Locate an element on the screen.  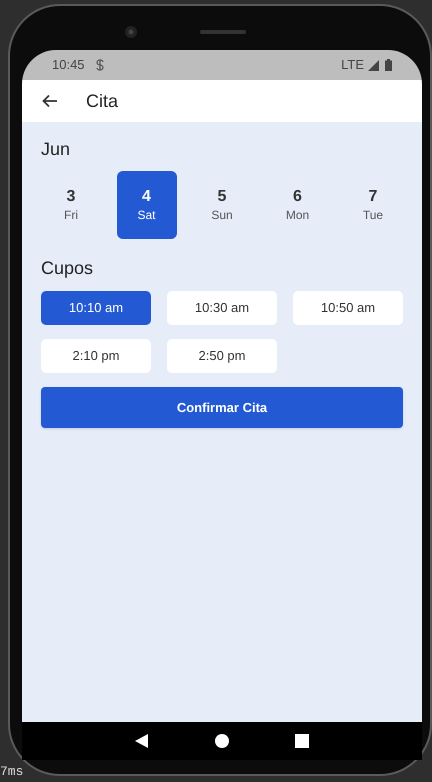
day-tab: 4 Sat is located at coordinates (146, 205).